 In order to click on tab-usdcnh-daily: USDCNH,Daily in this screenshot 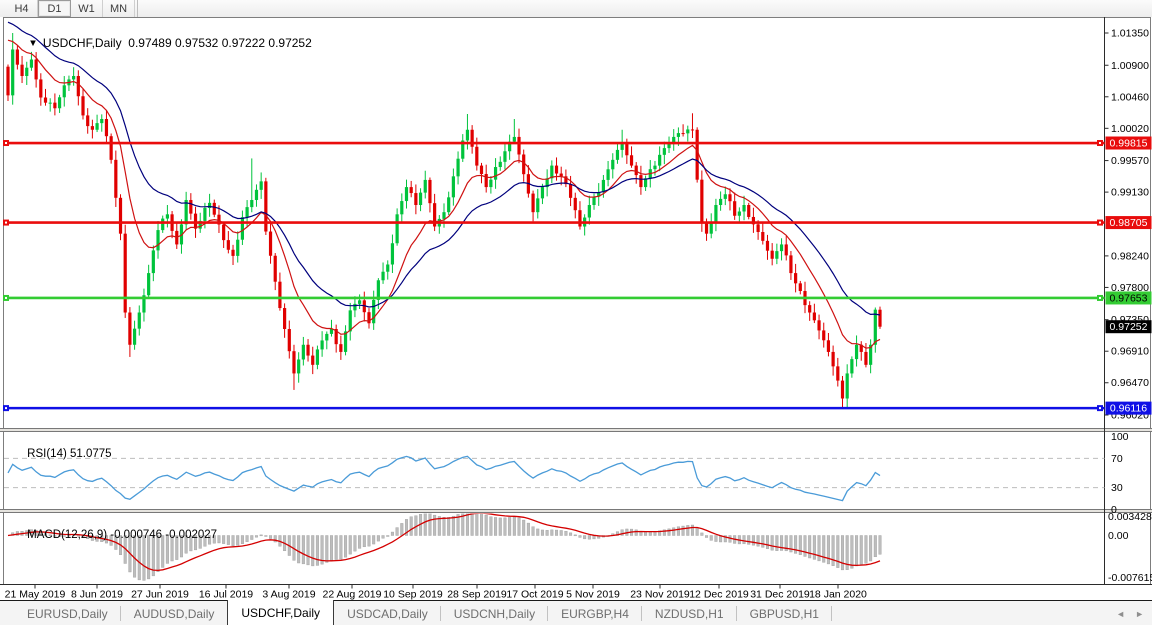, I will do `click(495, 613)`.